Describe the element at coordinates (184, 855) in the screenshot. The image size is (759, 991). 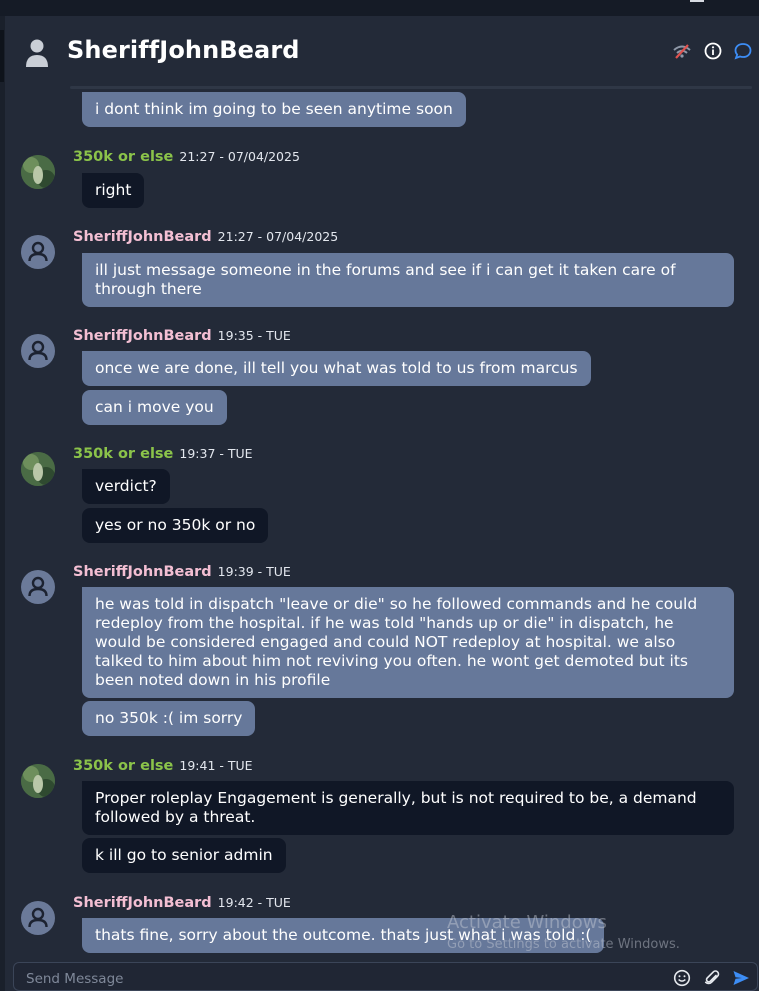
I see `message-bubble: k ill go to senior admin` at that location.